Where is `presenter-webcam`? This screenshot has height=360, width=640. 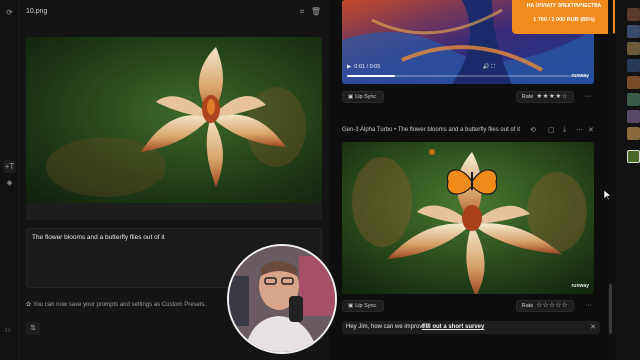 presenter-webcam is located at coordinates (282, 299).